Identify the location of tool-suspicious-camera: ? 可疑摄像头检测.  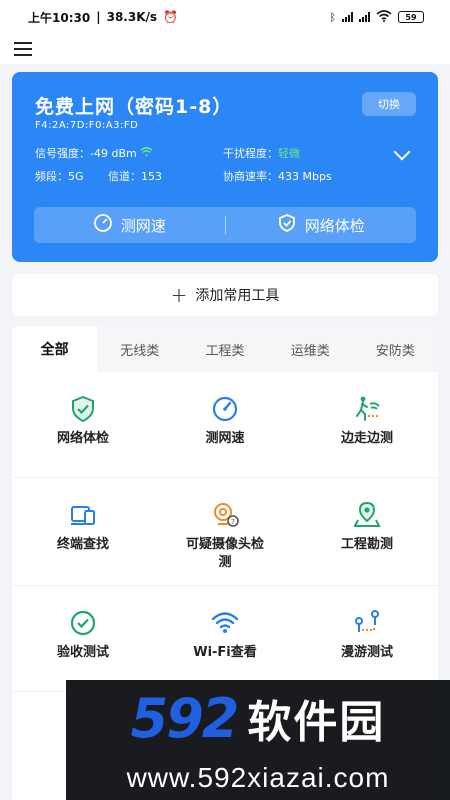
(225, 532).